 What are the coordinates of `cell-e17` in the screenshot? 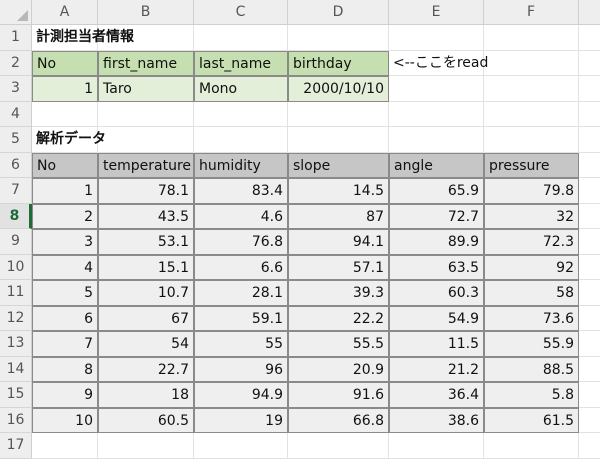 It's located at (436, 446).